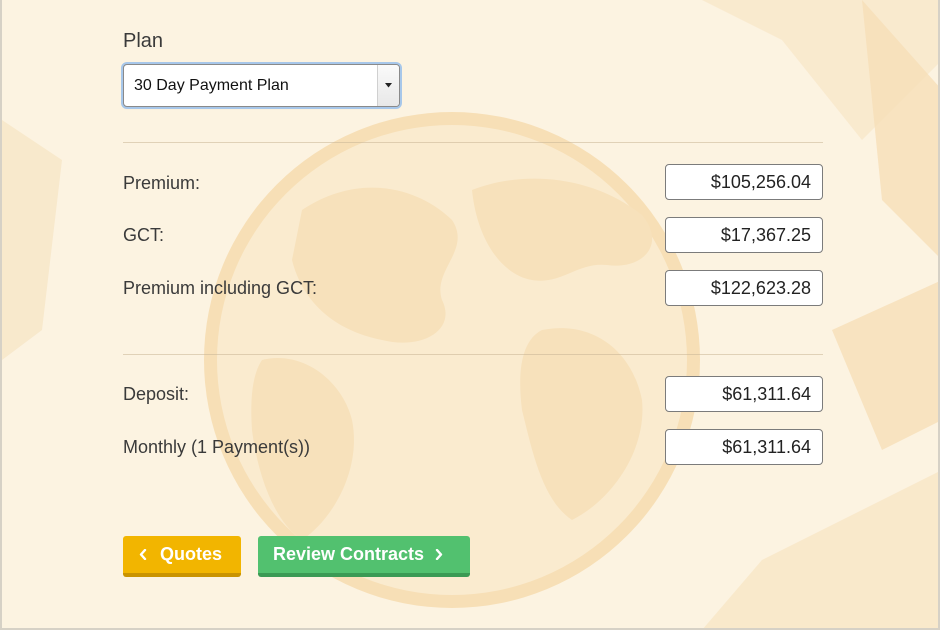 The height and width of the screenshot is (630, 940). I want to click on plan-select: 30 Day Payment Plan, so click(261, 85).